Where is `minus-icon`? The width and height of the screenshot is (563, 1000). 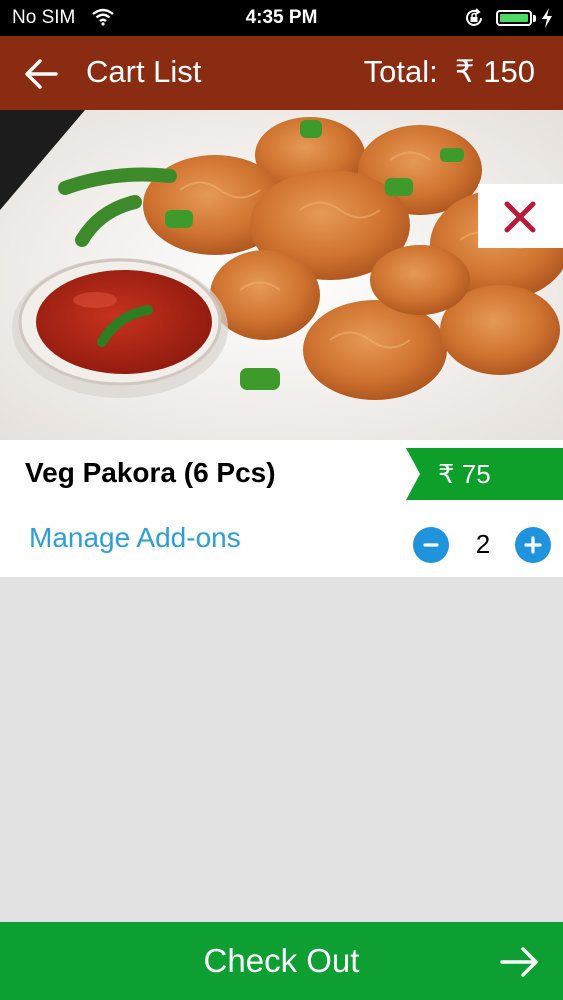
minus-icon is located at coordinates (431, 545).